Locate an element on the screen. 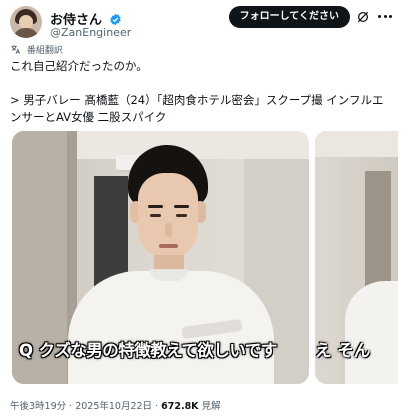 Image resolution: width=402 pixels, height=419 pixels. video-thumbnail-2: え そん is located at coordinates (356, 257).